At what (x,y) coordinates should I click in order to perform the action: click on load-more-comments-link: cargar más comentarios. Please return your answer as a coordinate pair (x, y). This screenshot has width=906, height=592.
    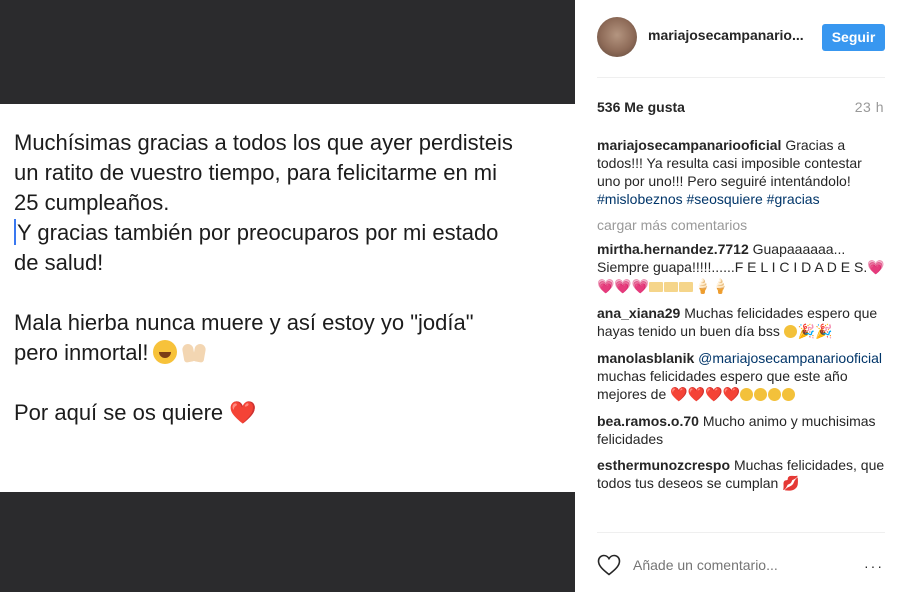
    Looking at the image, I should click on (742, 225).